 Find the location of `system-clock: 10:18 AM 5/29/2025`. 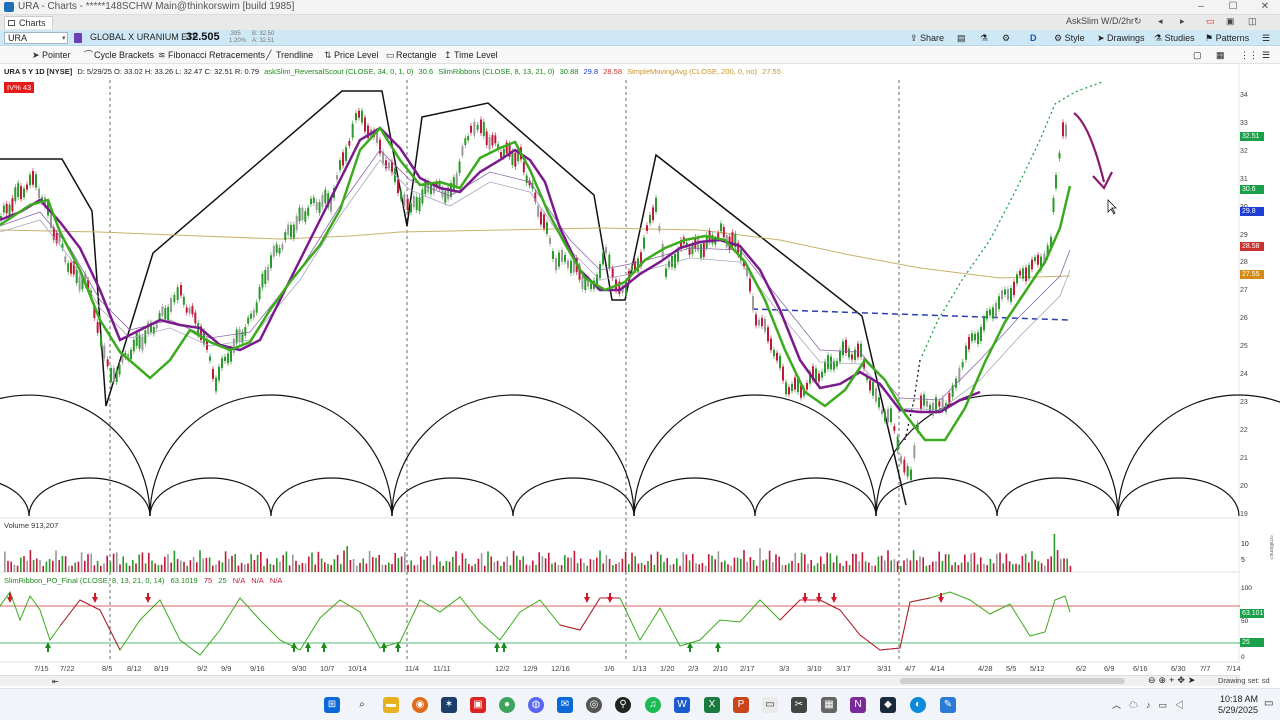

system-clock: 10:18 AM 5/29/2025 is located at coordinates (1234, 705).